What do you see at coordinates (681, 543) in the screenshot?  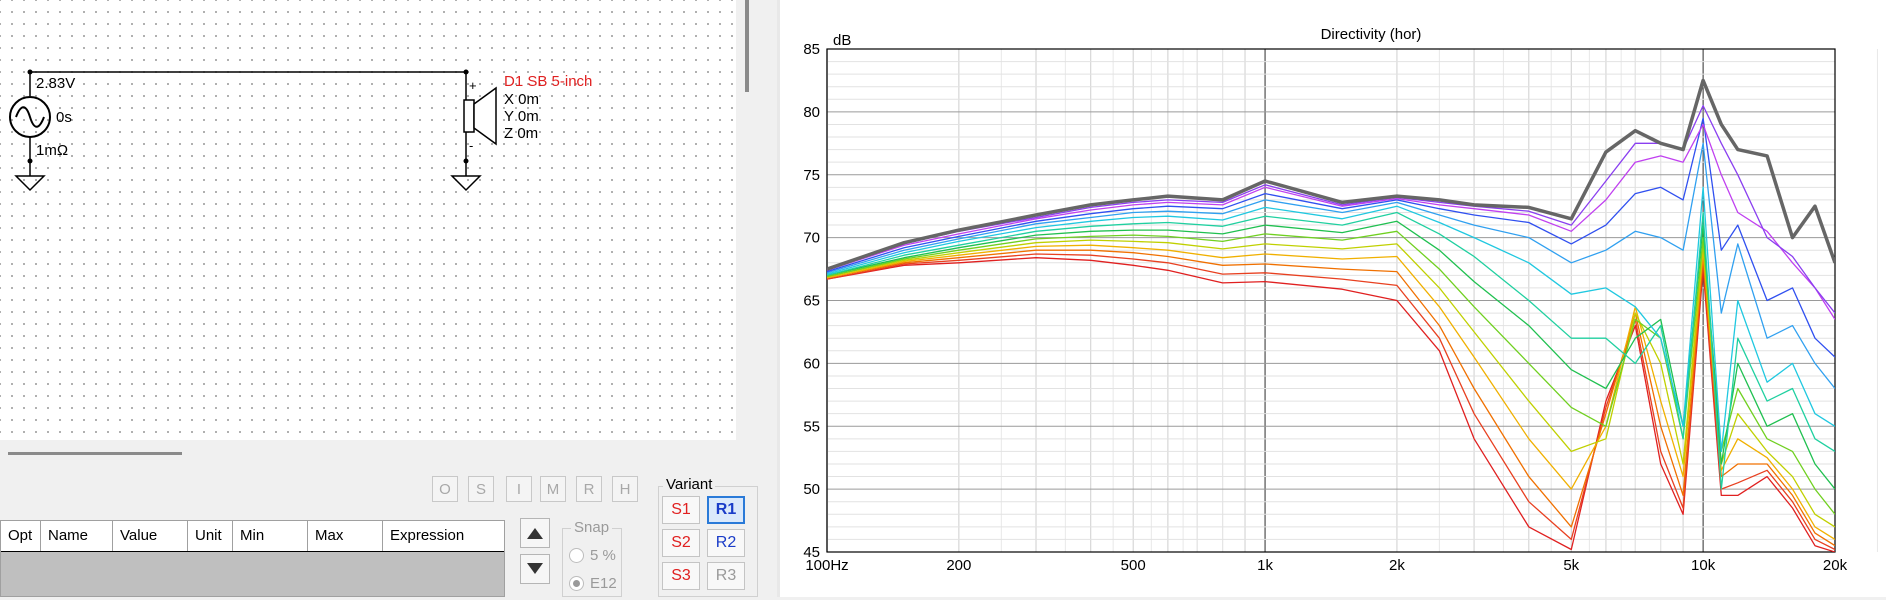 I see `variant-s2-button: S2` at bounding box center [681, 543].